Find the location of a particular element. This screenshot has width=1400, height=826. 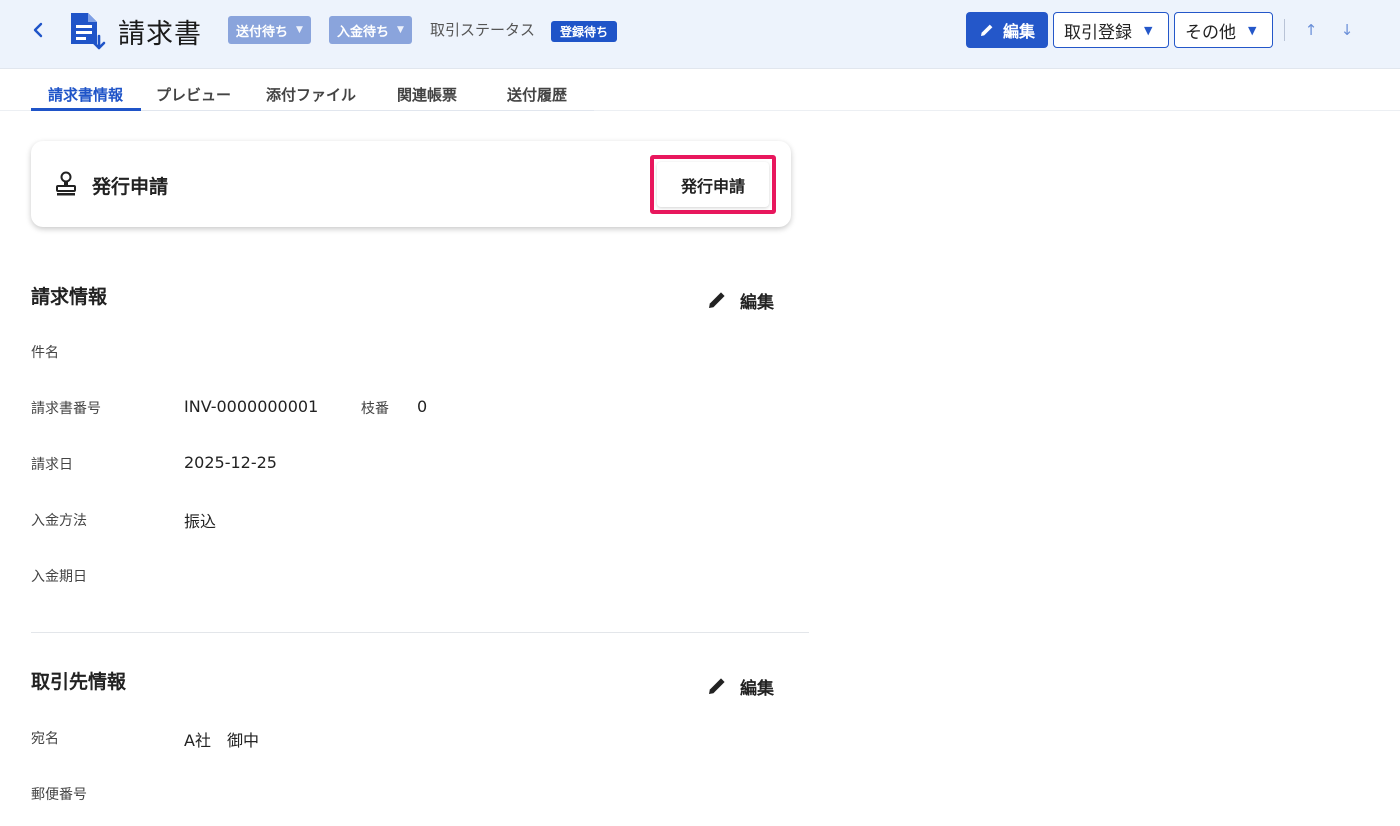

issue-request-title: 発行申請 is located at coordinates (130, 187).